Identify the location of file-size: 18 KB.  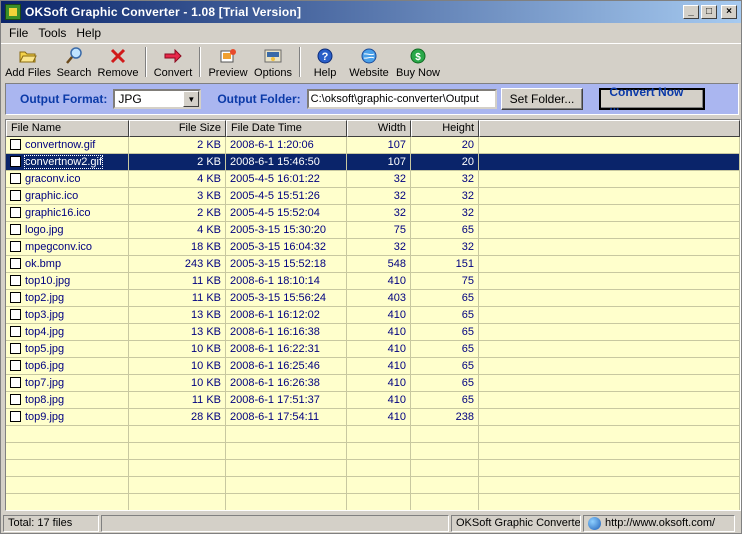
(177, 247).